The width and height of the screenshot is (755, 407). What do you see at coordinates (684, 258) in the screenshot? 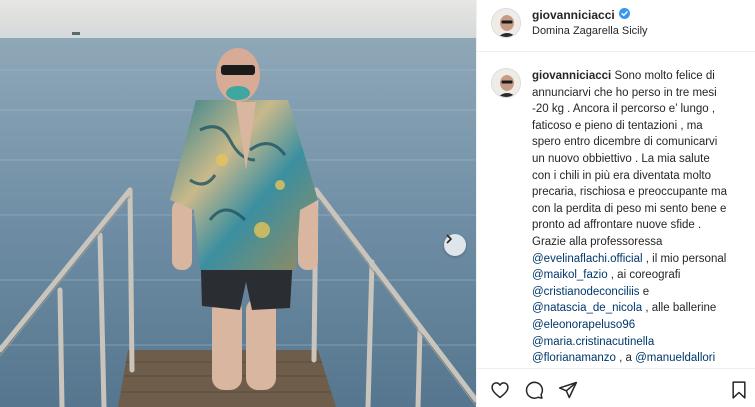
I see `caption-text: , il mio personal` at bounding box center [684, 258].